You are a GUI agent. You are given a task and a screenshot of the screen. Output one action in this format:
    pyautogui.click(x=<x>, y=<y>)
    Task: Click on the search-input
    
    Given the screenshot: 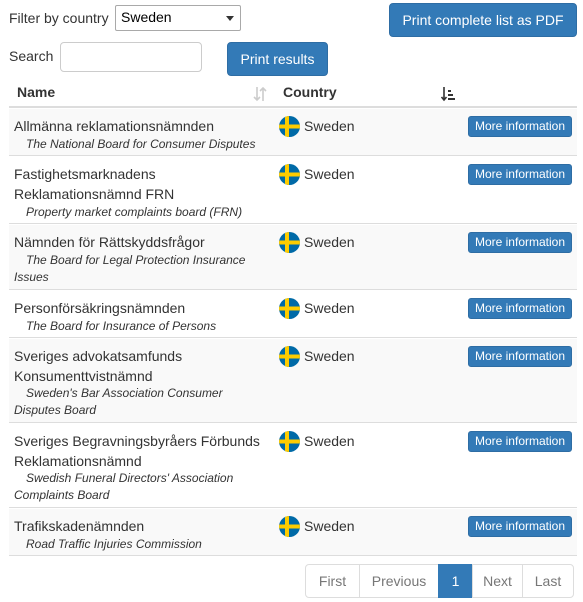 What is the action you would take?
    pyautogui.click(x=131, y=57)
    